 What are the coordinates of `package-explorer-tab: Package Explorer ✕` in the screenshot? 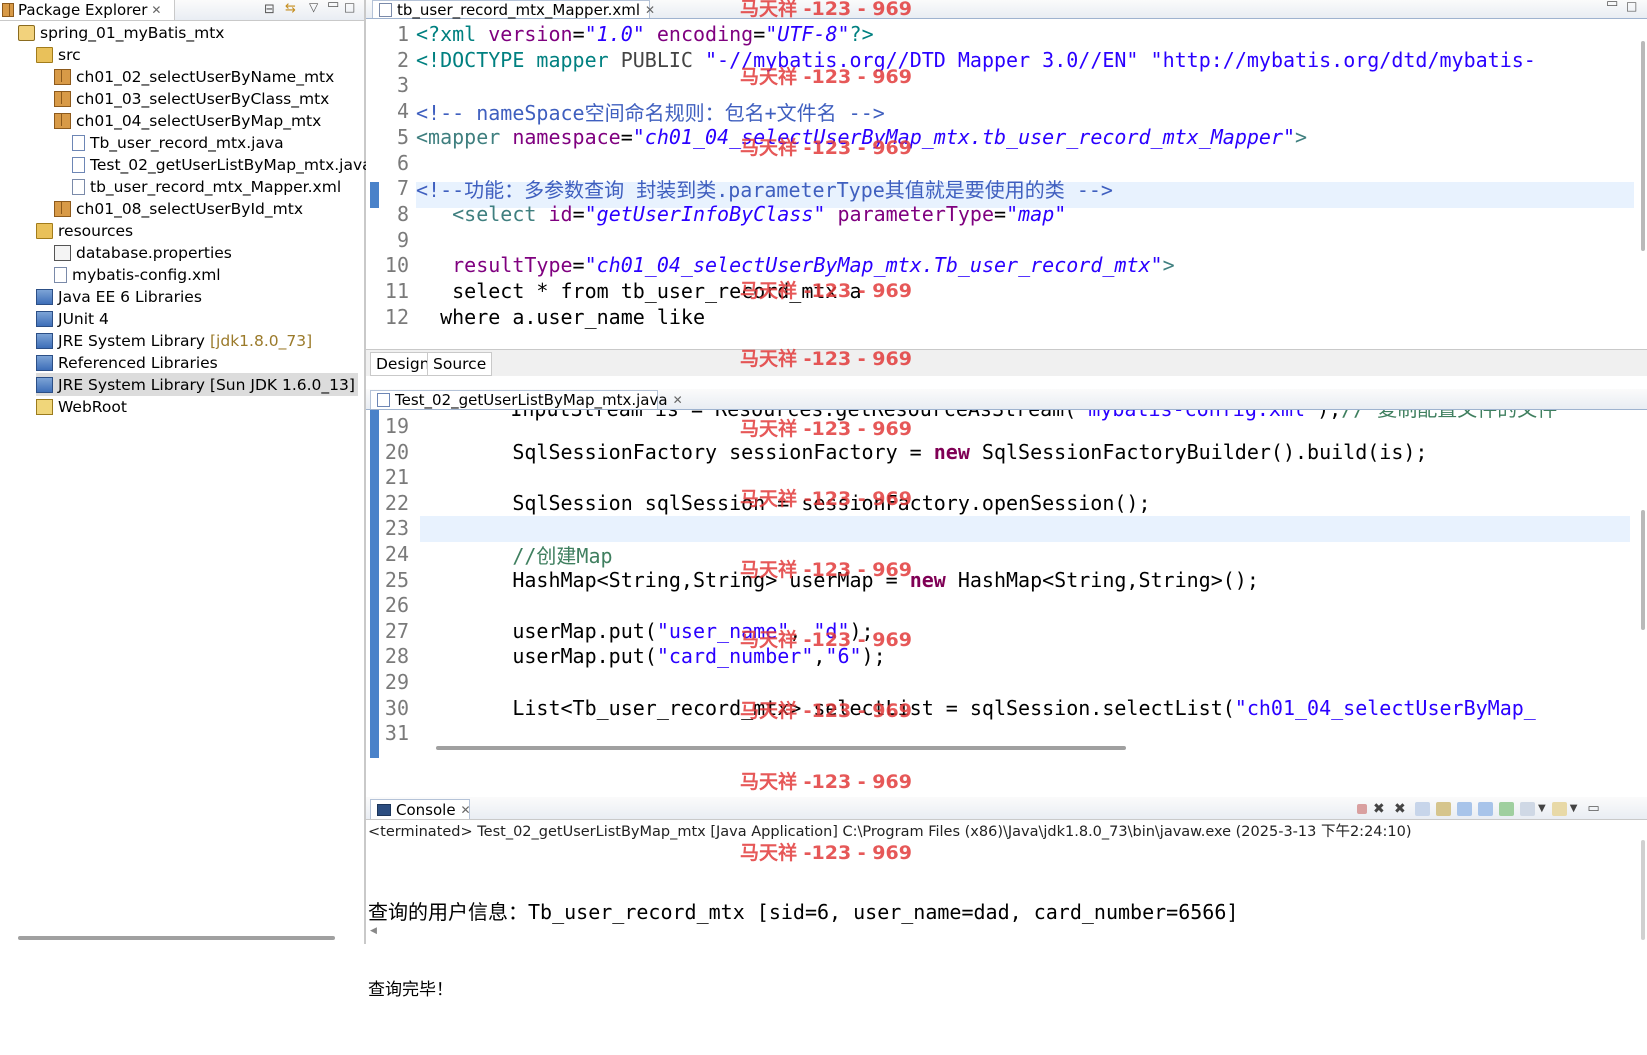 It's located at (87, 10).